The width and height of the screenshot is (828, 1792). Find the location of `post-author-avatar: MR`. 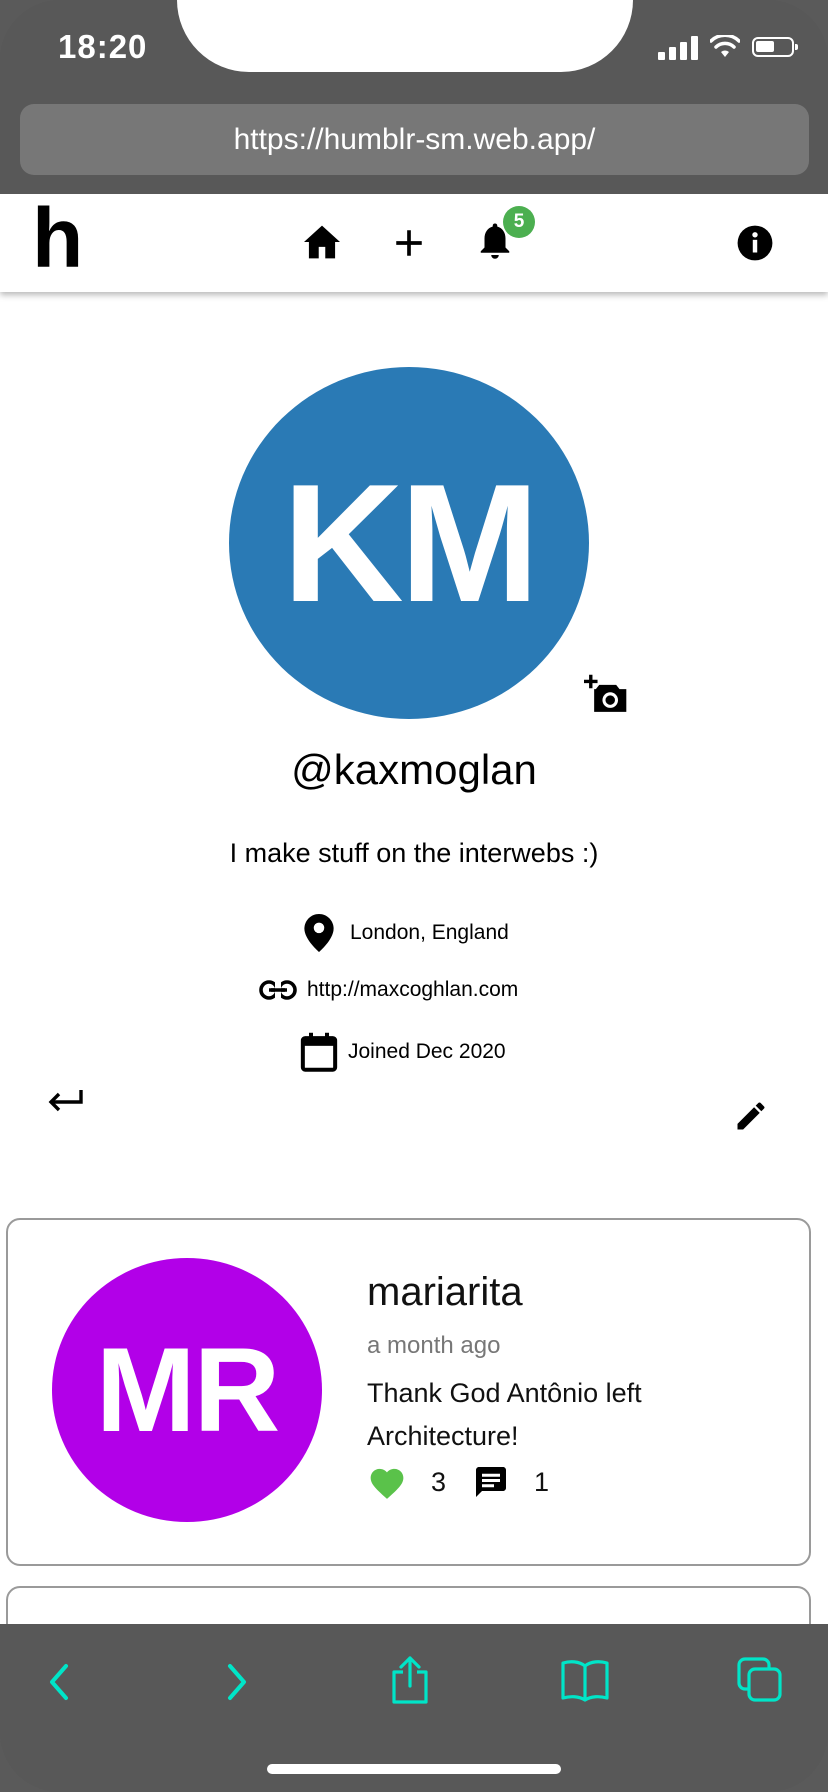

post-author-avatar: MR is located at coordinates (187, 1390).